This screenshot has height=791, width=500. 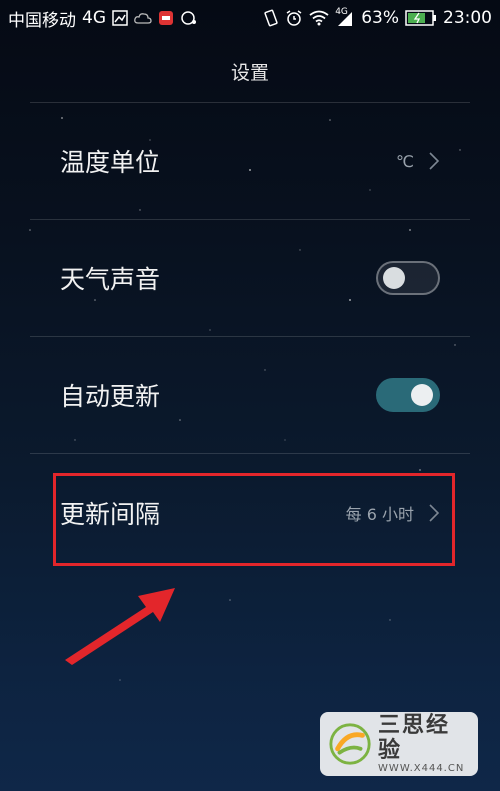 What do you see at coordinates (254, 519) in the screenshot?
I see `highlight-box` at bounding box center [254, 519].